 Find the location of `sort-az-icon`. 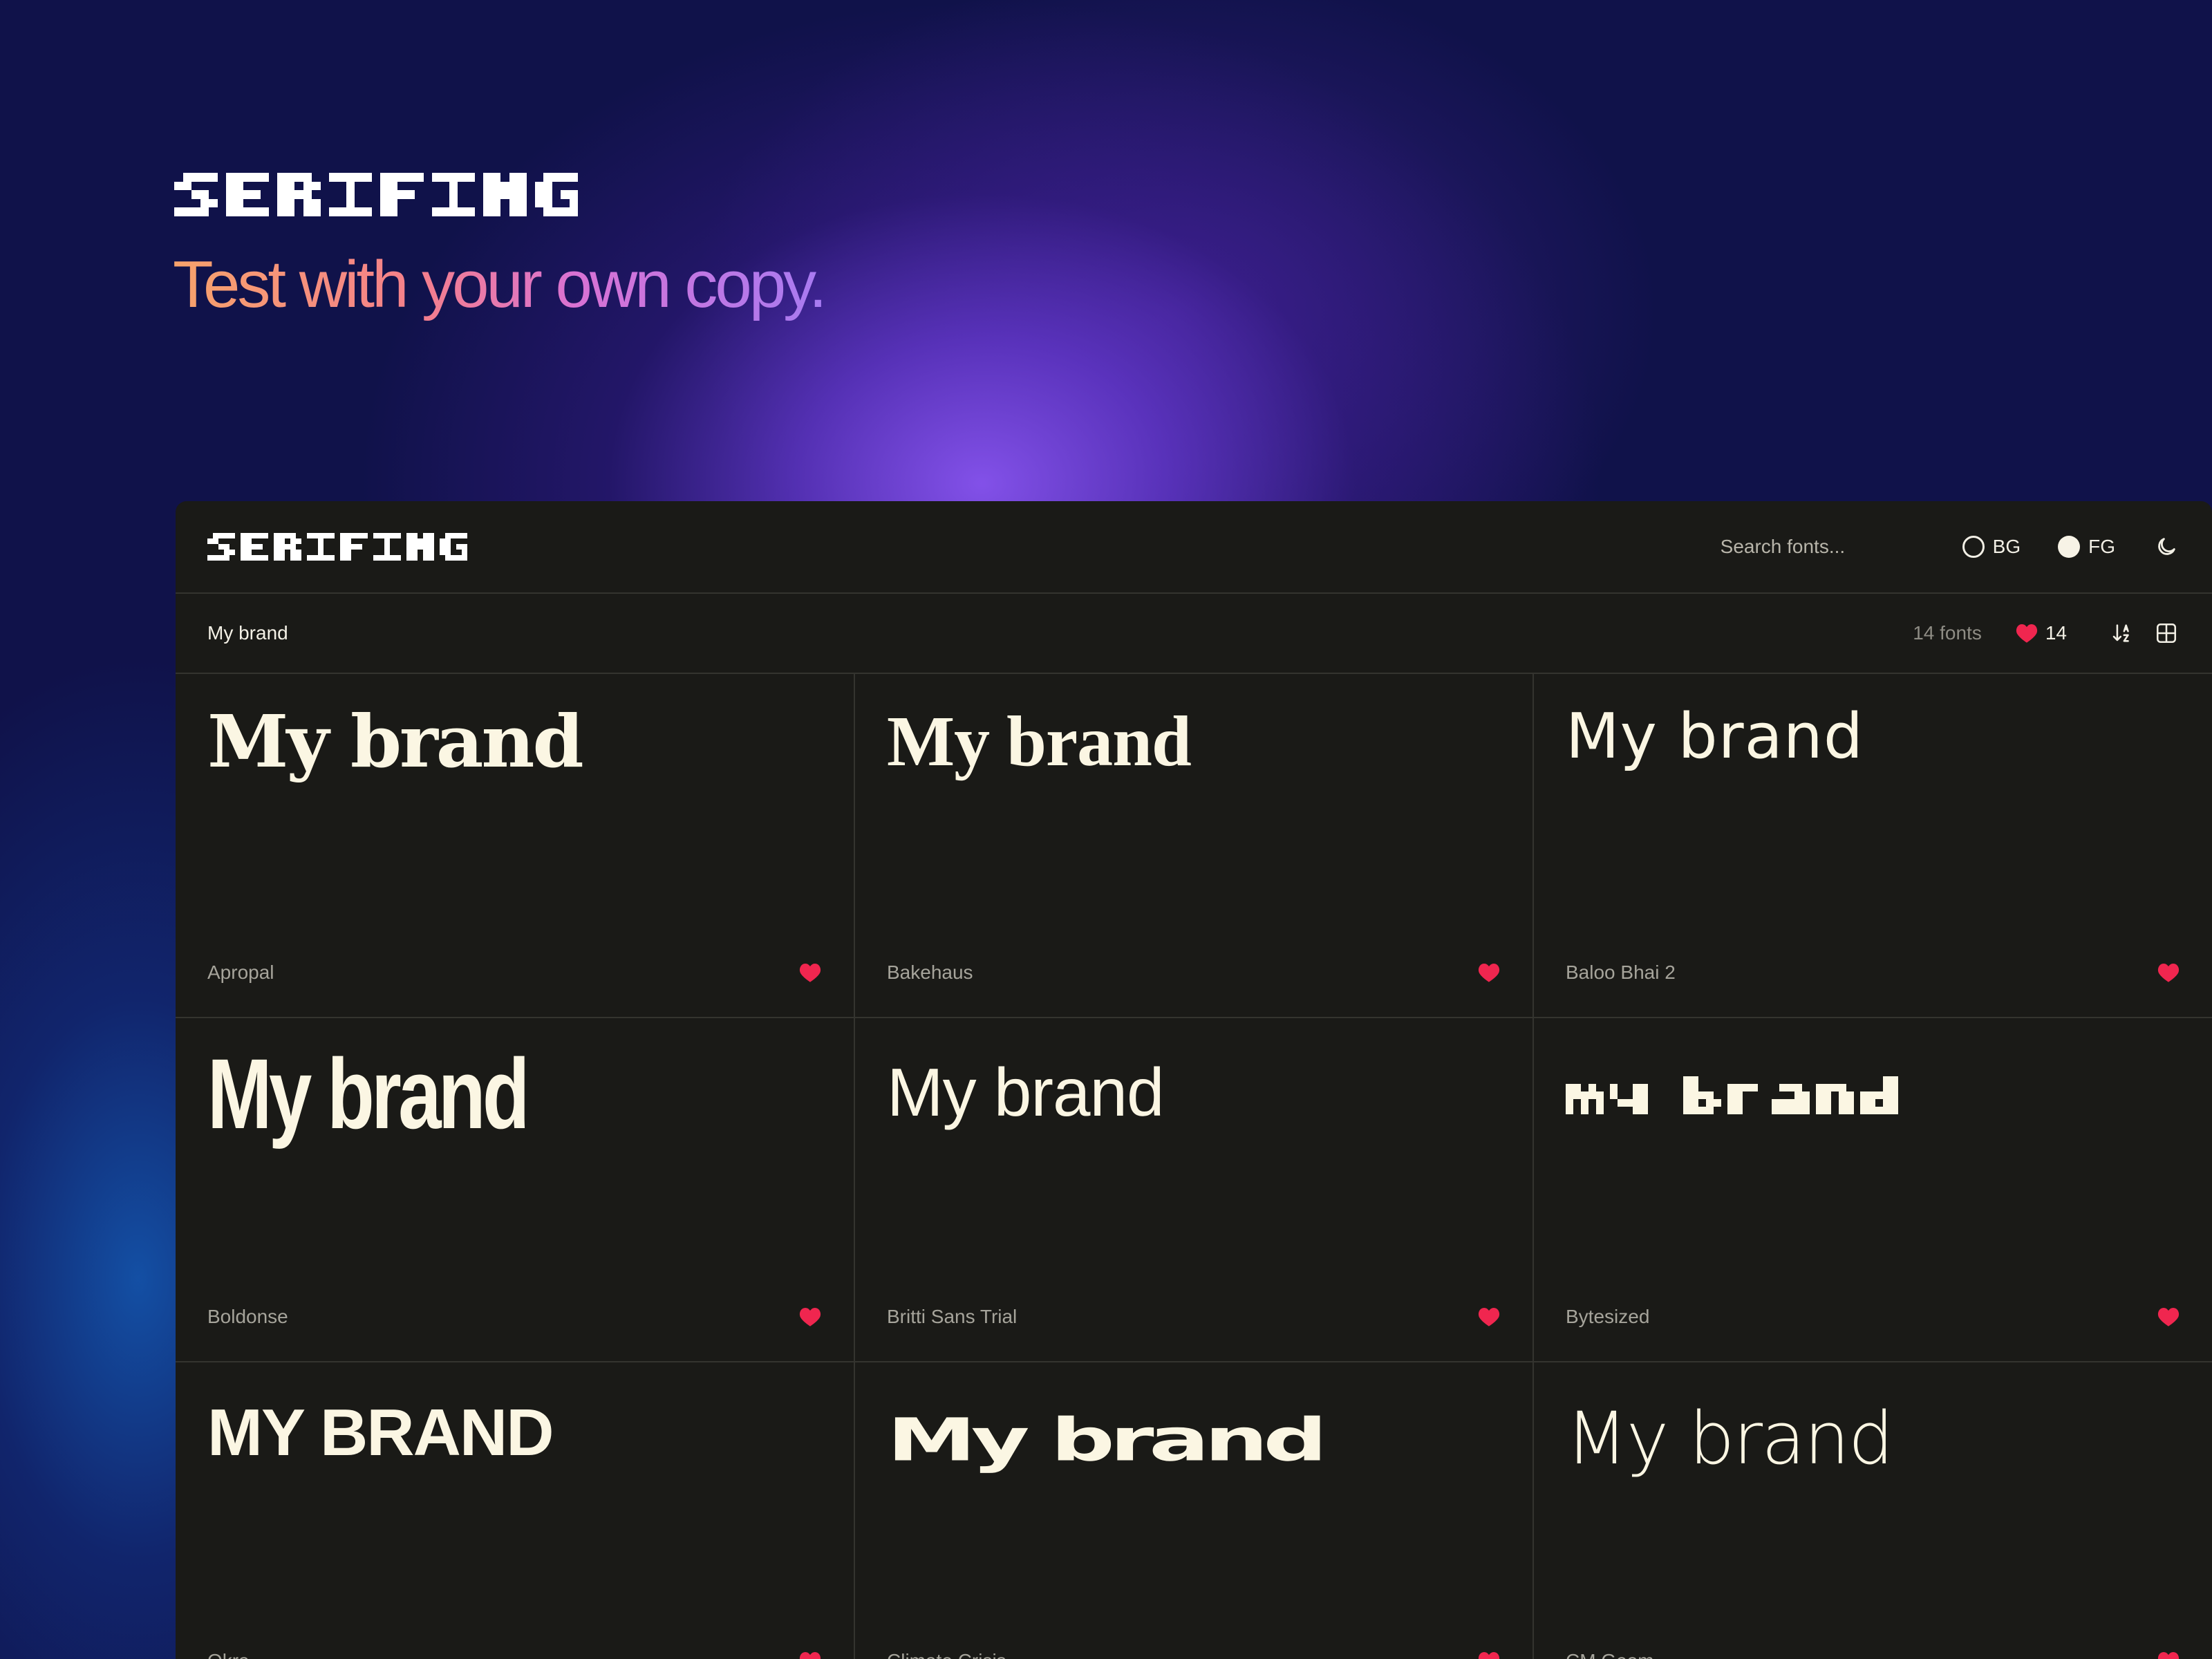

sort-az-icon is located at coordinates (2122, 633).